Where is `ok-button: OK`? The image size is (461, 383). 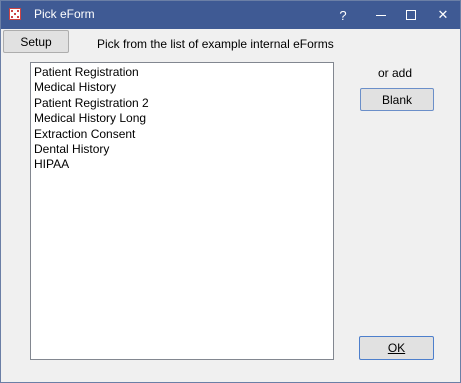 ok-button: OK is located at coordinates (396, 348).